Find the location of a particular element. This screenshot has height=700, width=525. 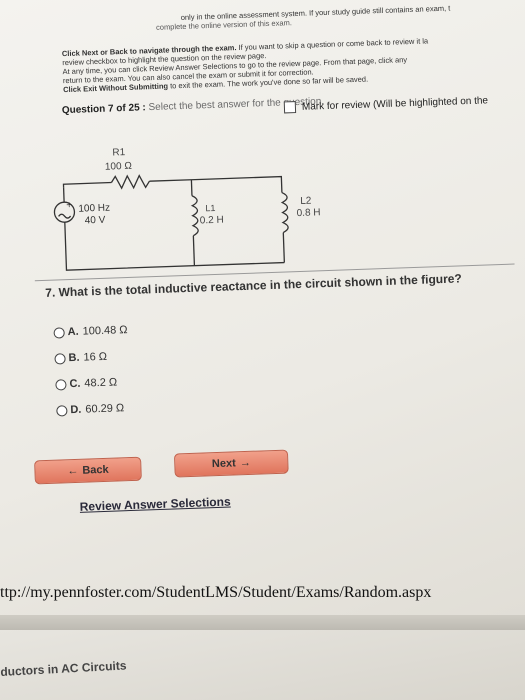

back-label: Back is located at coordinates (95, 470).